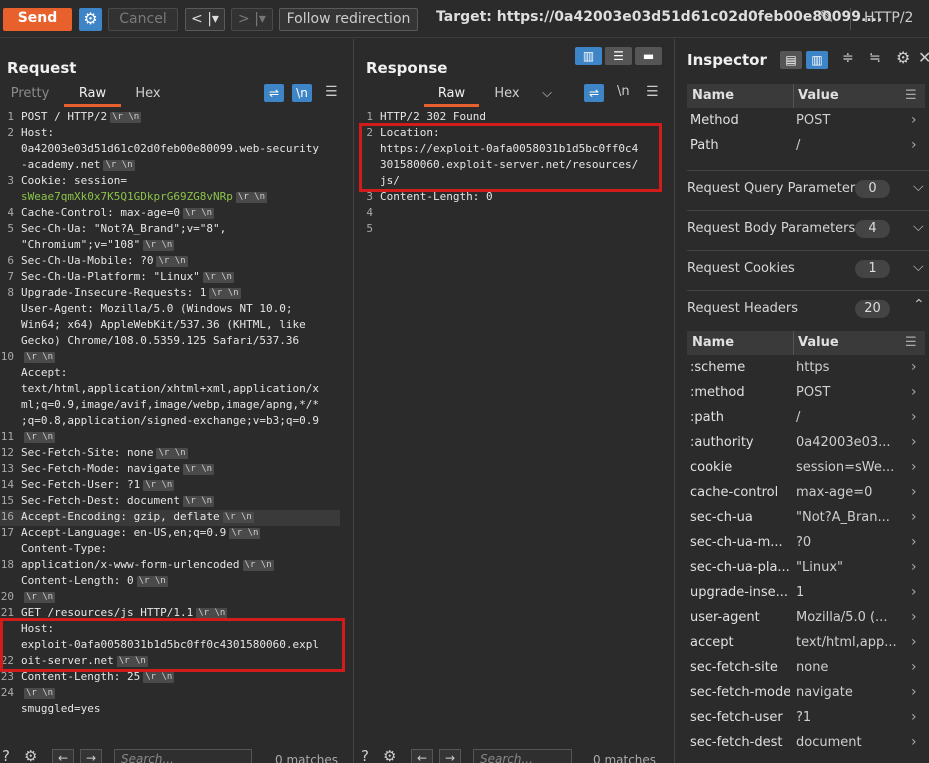  Describe the element at coordinates (774, 188) in the screenshot. I see `section-title: Request Query Parameters` at that location.